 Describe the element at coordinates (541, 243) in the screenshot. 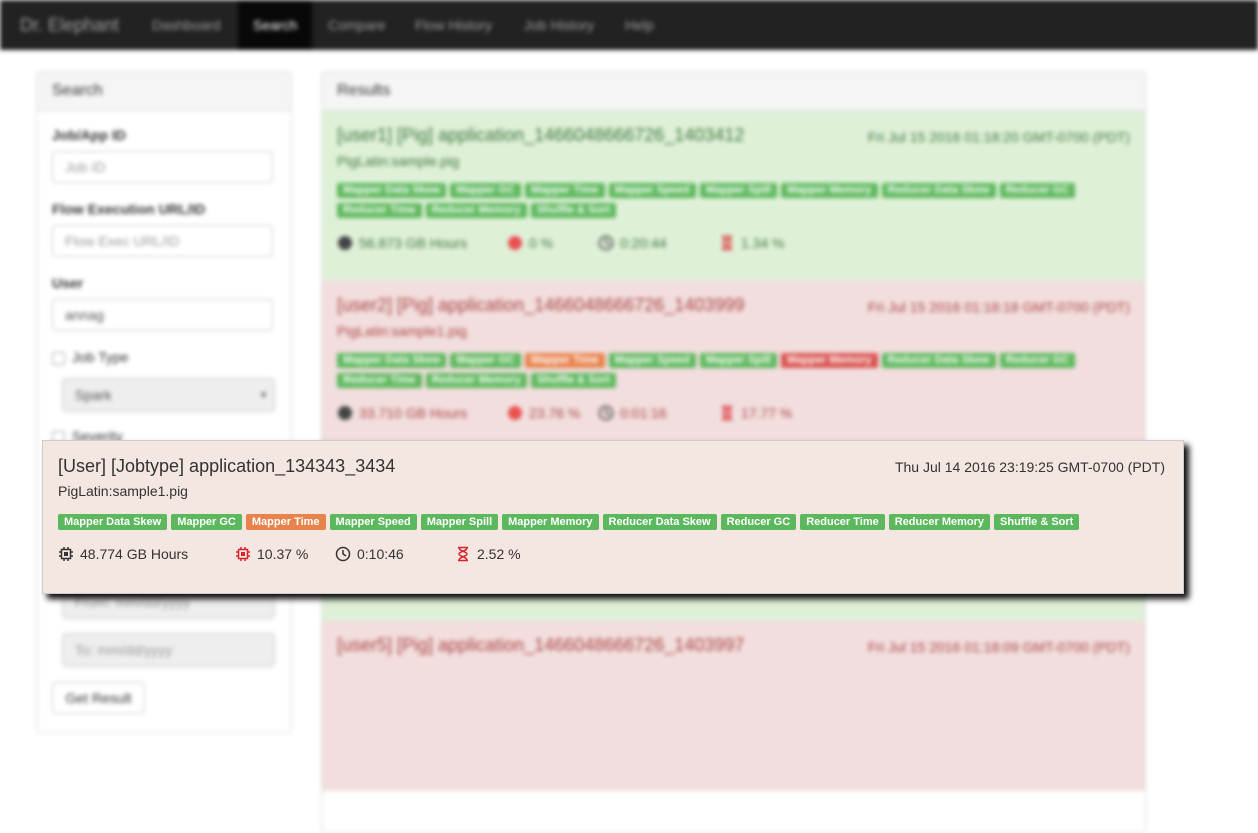

I see `wasted-stat-value: 0 %` at that location.